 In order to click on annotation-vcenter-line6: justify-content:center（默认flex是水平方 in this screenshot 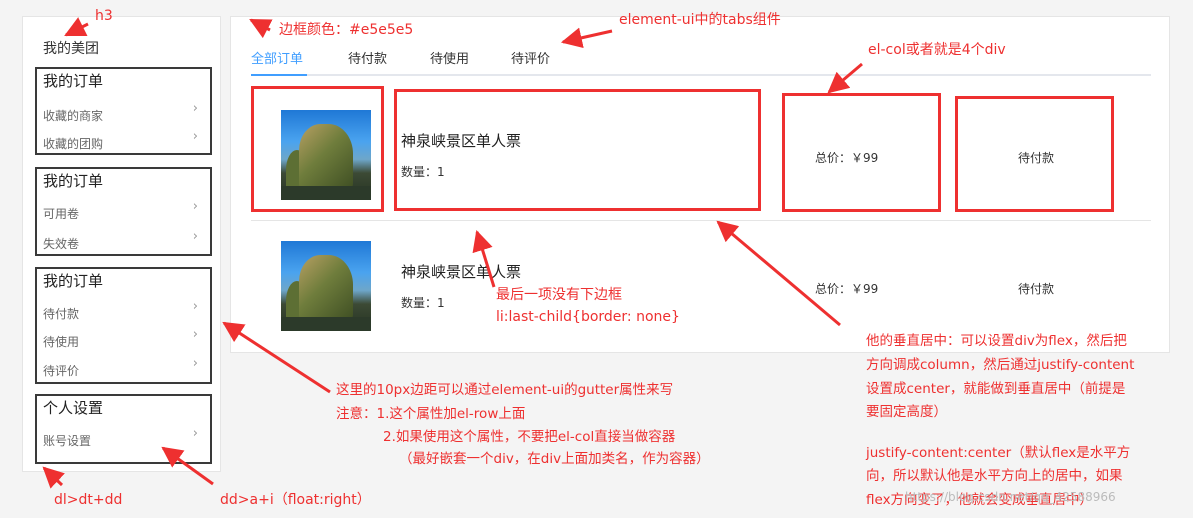, I will do `click(998, 453)`.